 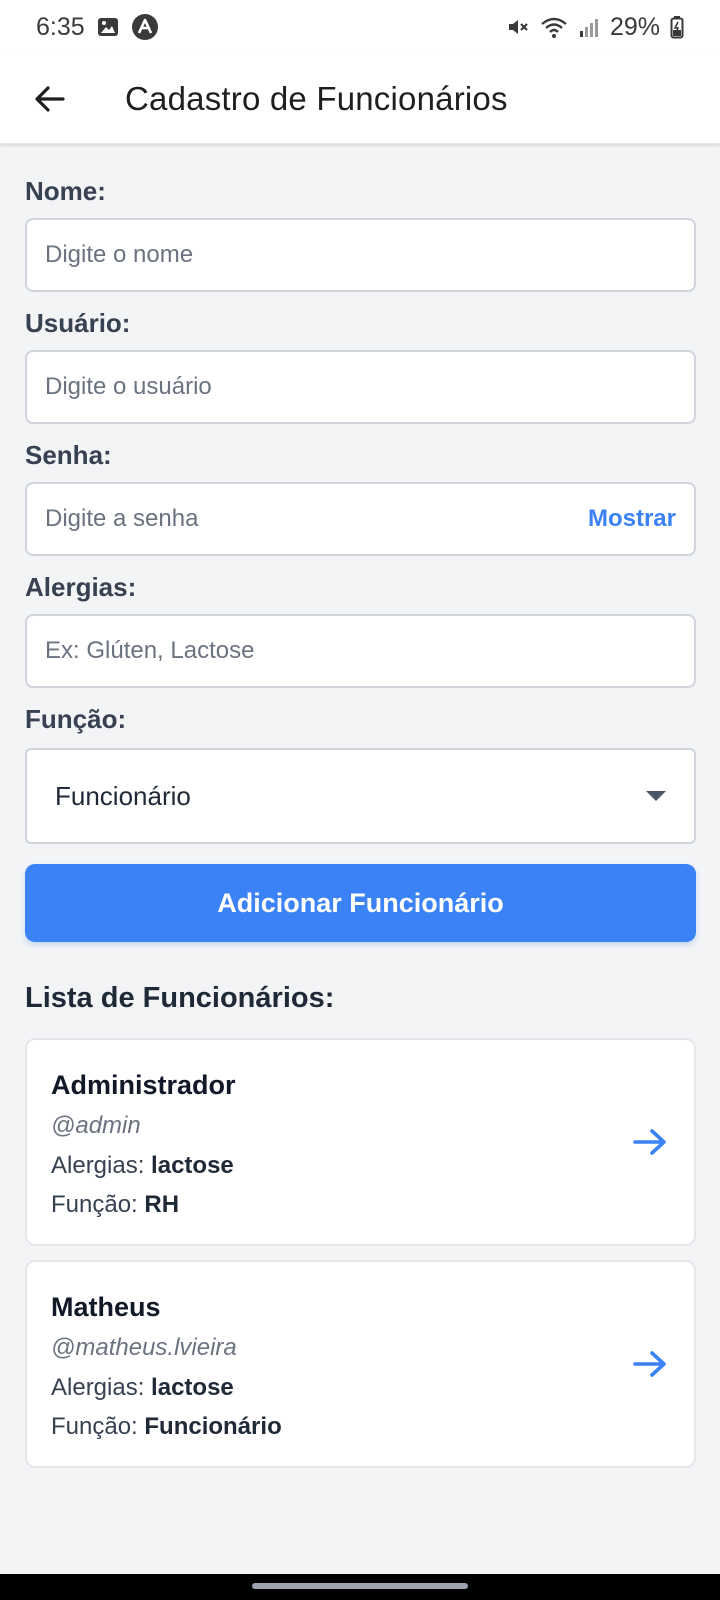 I want to click on wifi-icon, so click(x=554, y=27).